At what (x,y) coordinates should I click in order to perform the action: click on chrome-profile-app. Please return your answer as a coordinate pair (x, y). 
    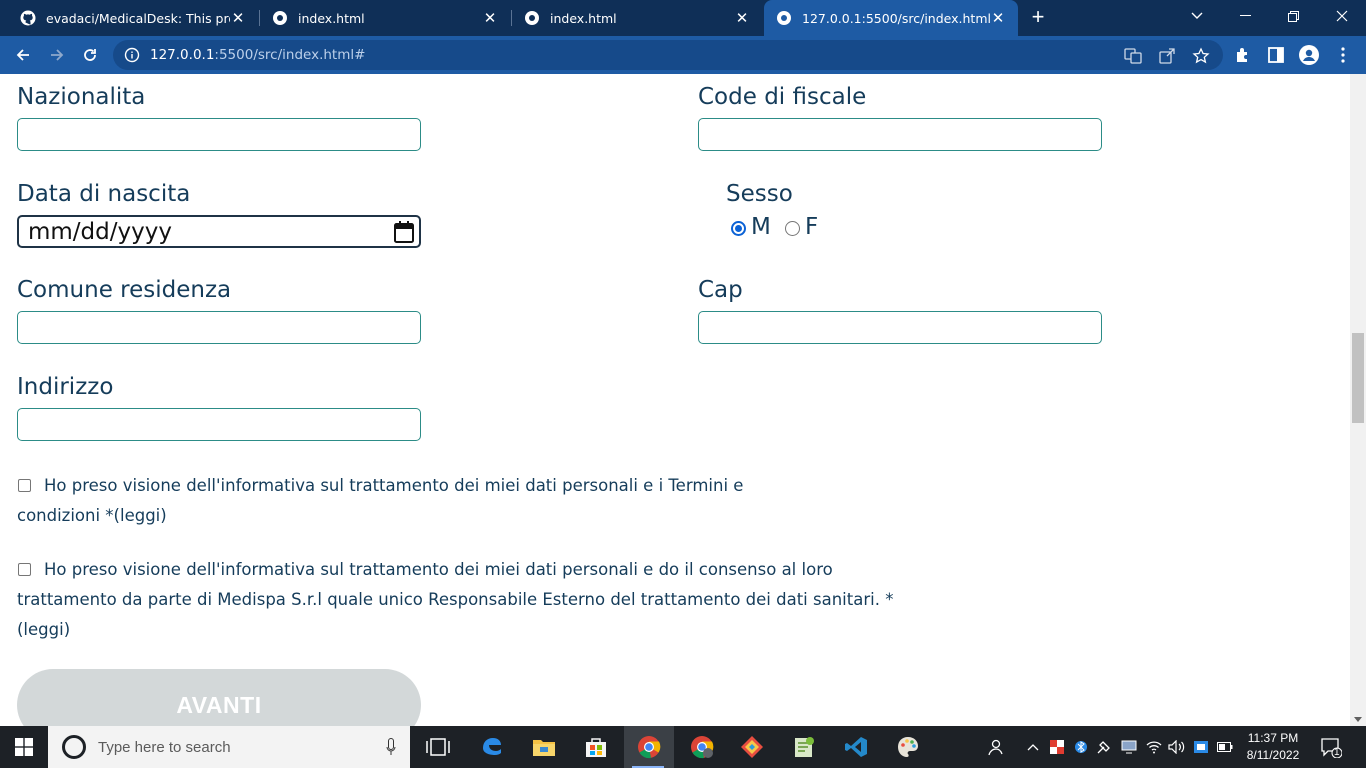
    Looking at the image, I should click on (702, 747).